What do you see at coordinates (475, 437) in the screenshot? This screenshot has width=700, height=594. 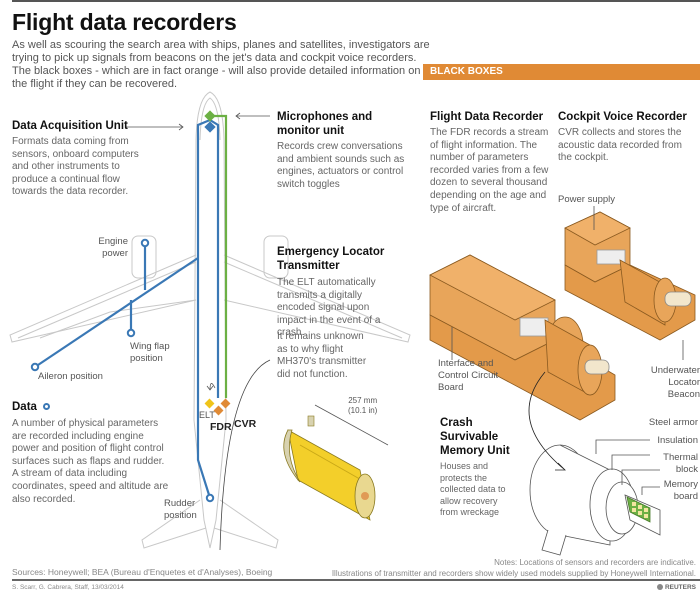 I see `csmu-title: Crash Survivable Memory Unit` at bounding box center [475, 437].